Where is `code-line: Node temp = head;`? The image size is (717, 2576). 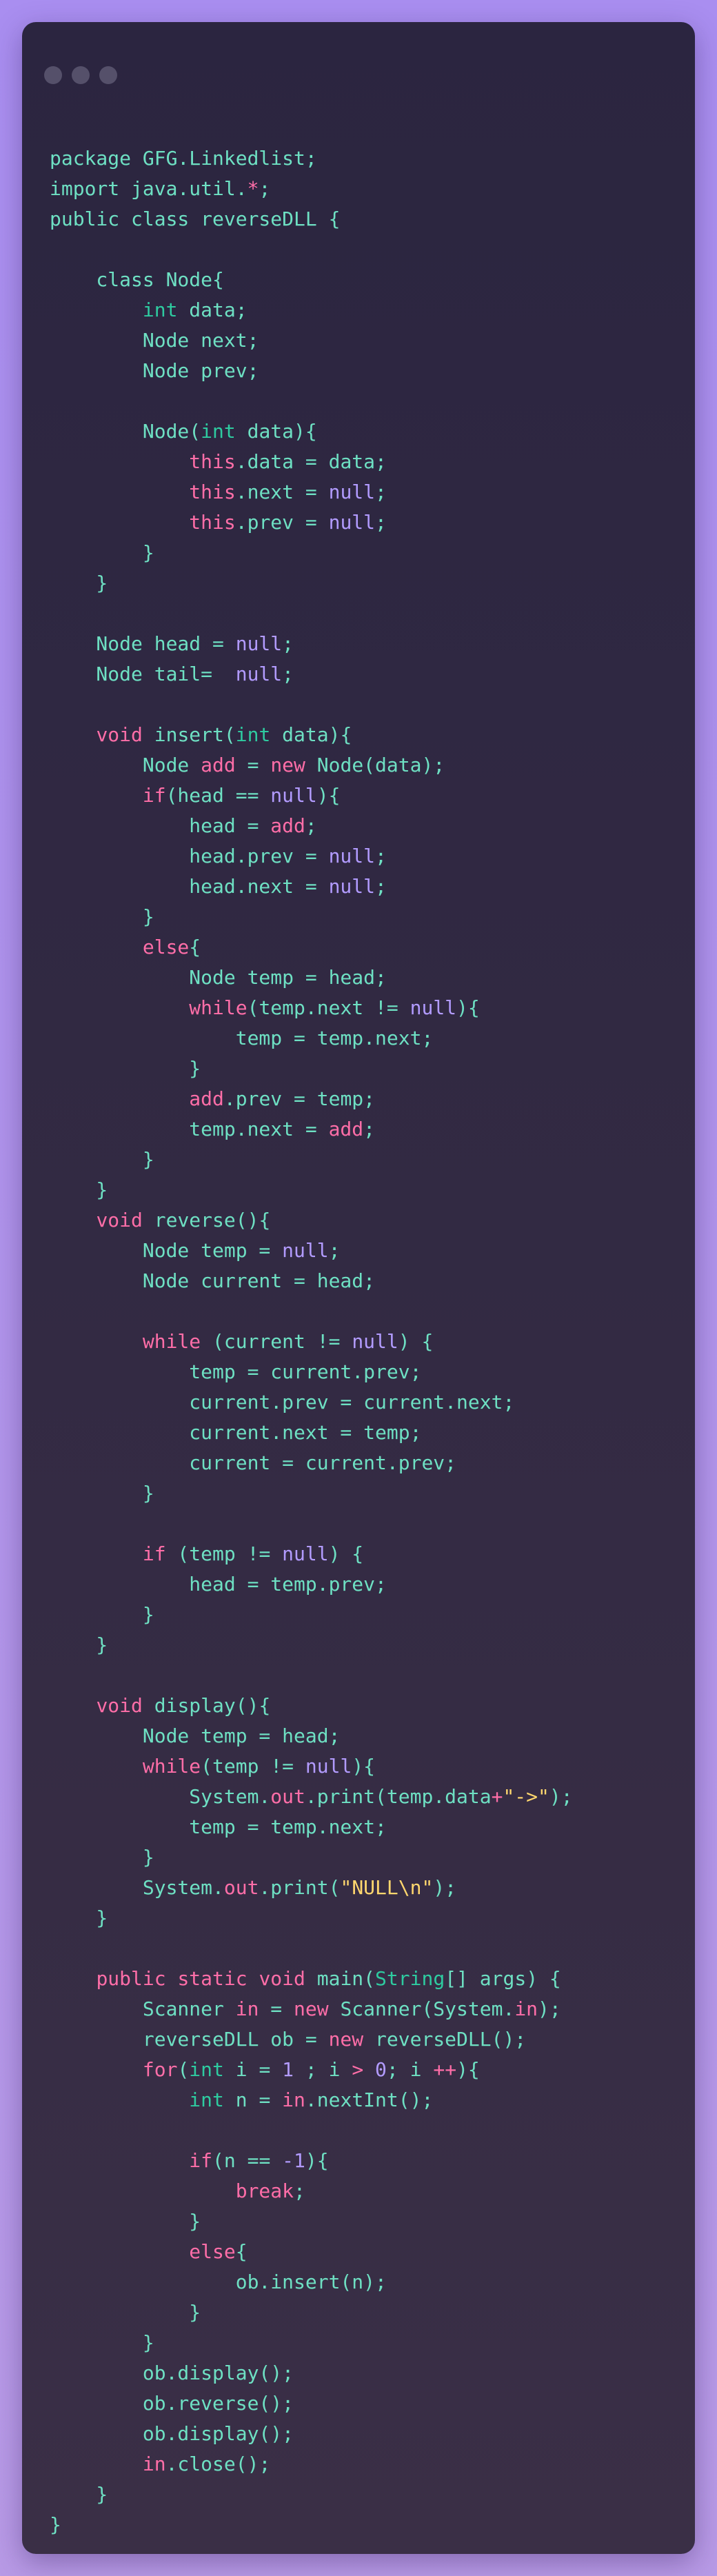 code-line: Node temp = head; is located at coordinates (311, 1736).